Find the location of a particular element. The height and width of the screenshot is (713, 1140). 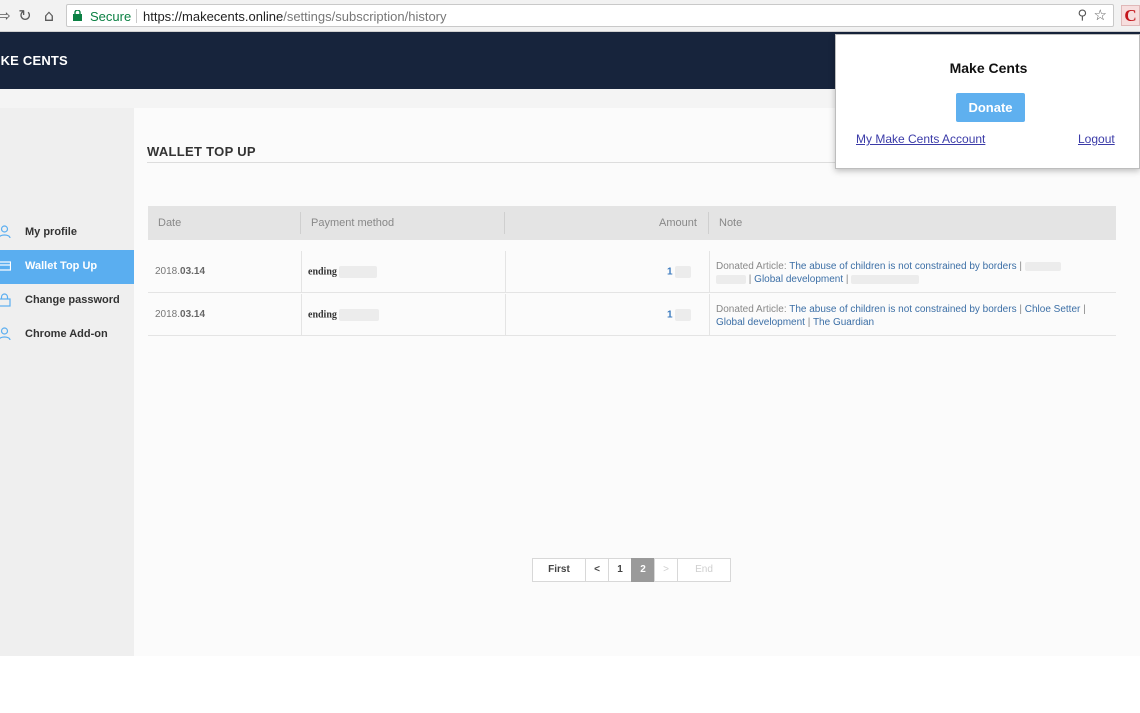

forward-icon: ⇨ is located at coordinates (7, 16).